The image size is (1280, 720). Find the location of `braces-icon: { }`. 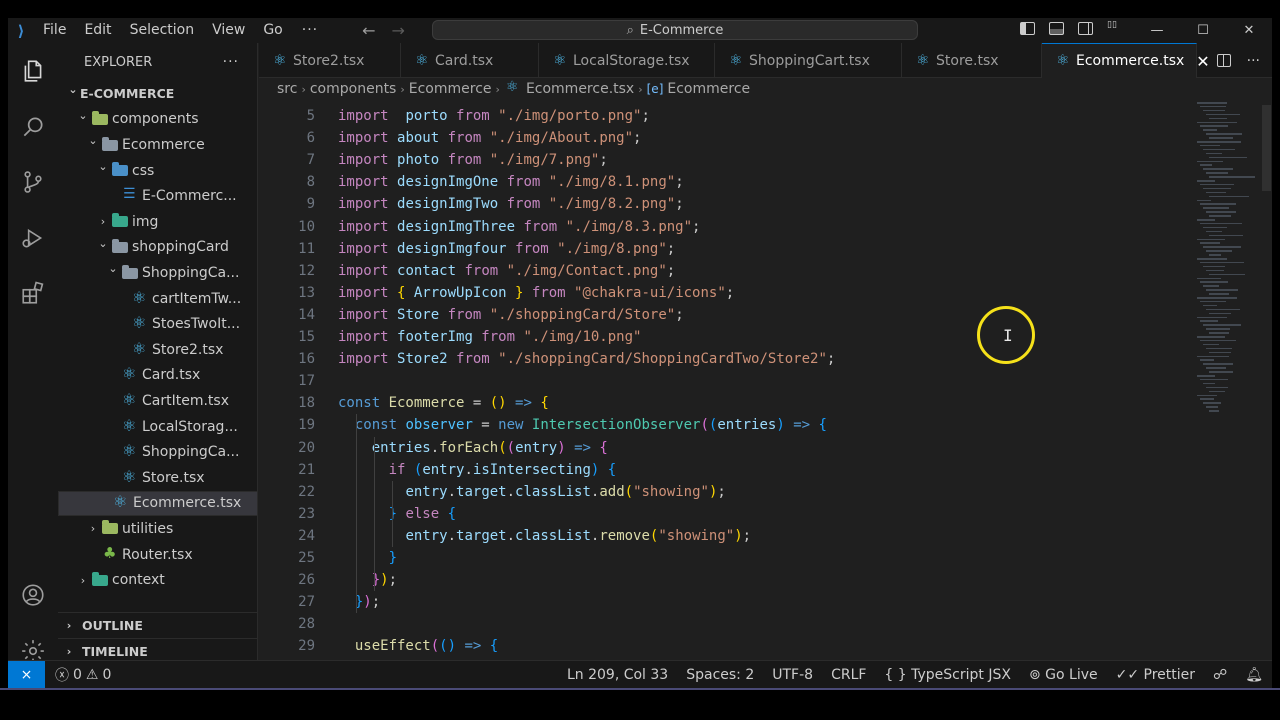

braces-icon: { } is located at coordinates (895, 675).